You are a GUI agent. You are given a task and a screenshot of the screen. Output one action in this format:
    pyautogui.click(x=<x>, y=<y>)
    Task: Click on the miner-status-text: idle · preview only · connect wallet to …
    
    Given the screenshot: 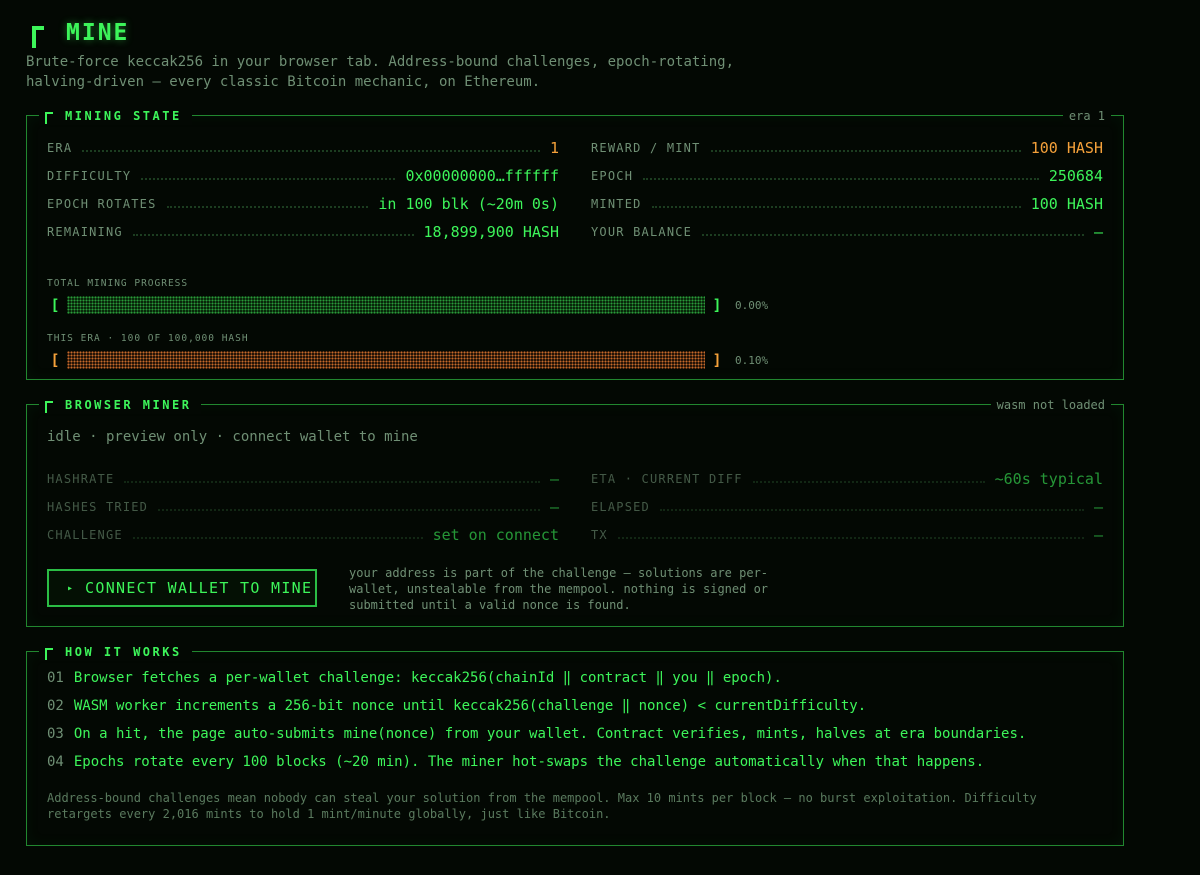 What is the action you would take?
    pyautogui.click(x=232, y=437)
    